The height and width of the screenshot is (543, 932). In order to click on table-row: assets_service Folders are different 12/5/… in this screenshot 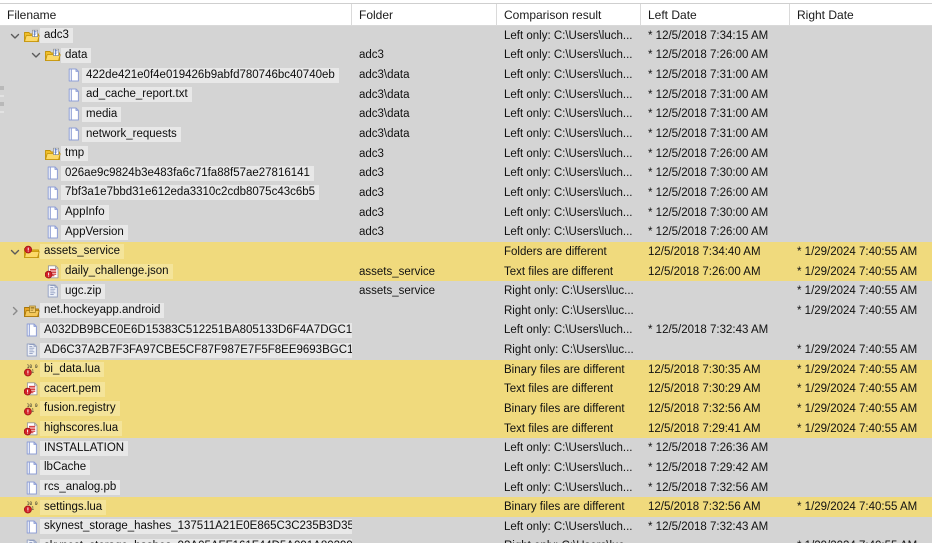, I will do `click(466, 252)`.